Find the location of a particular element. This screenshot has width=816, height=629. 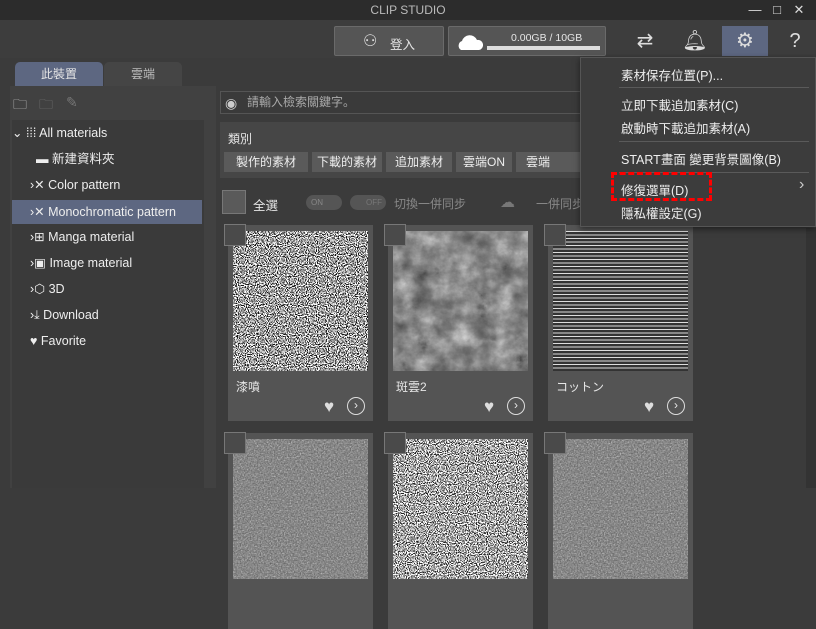

delete-folder-icon: 🗀 is located at coordinates (46, 106).